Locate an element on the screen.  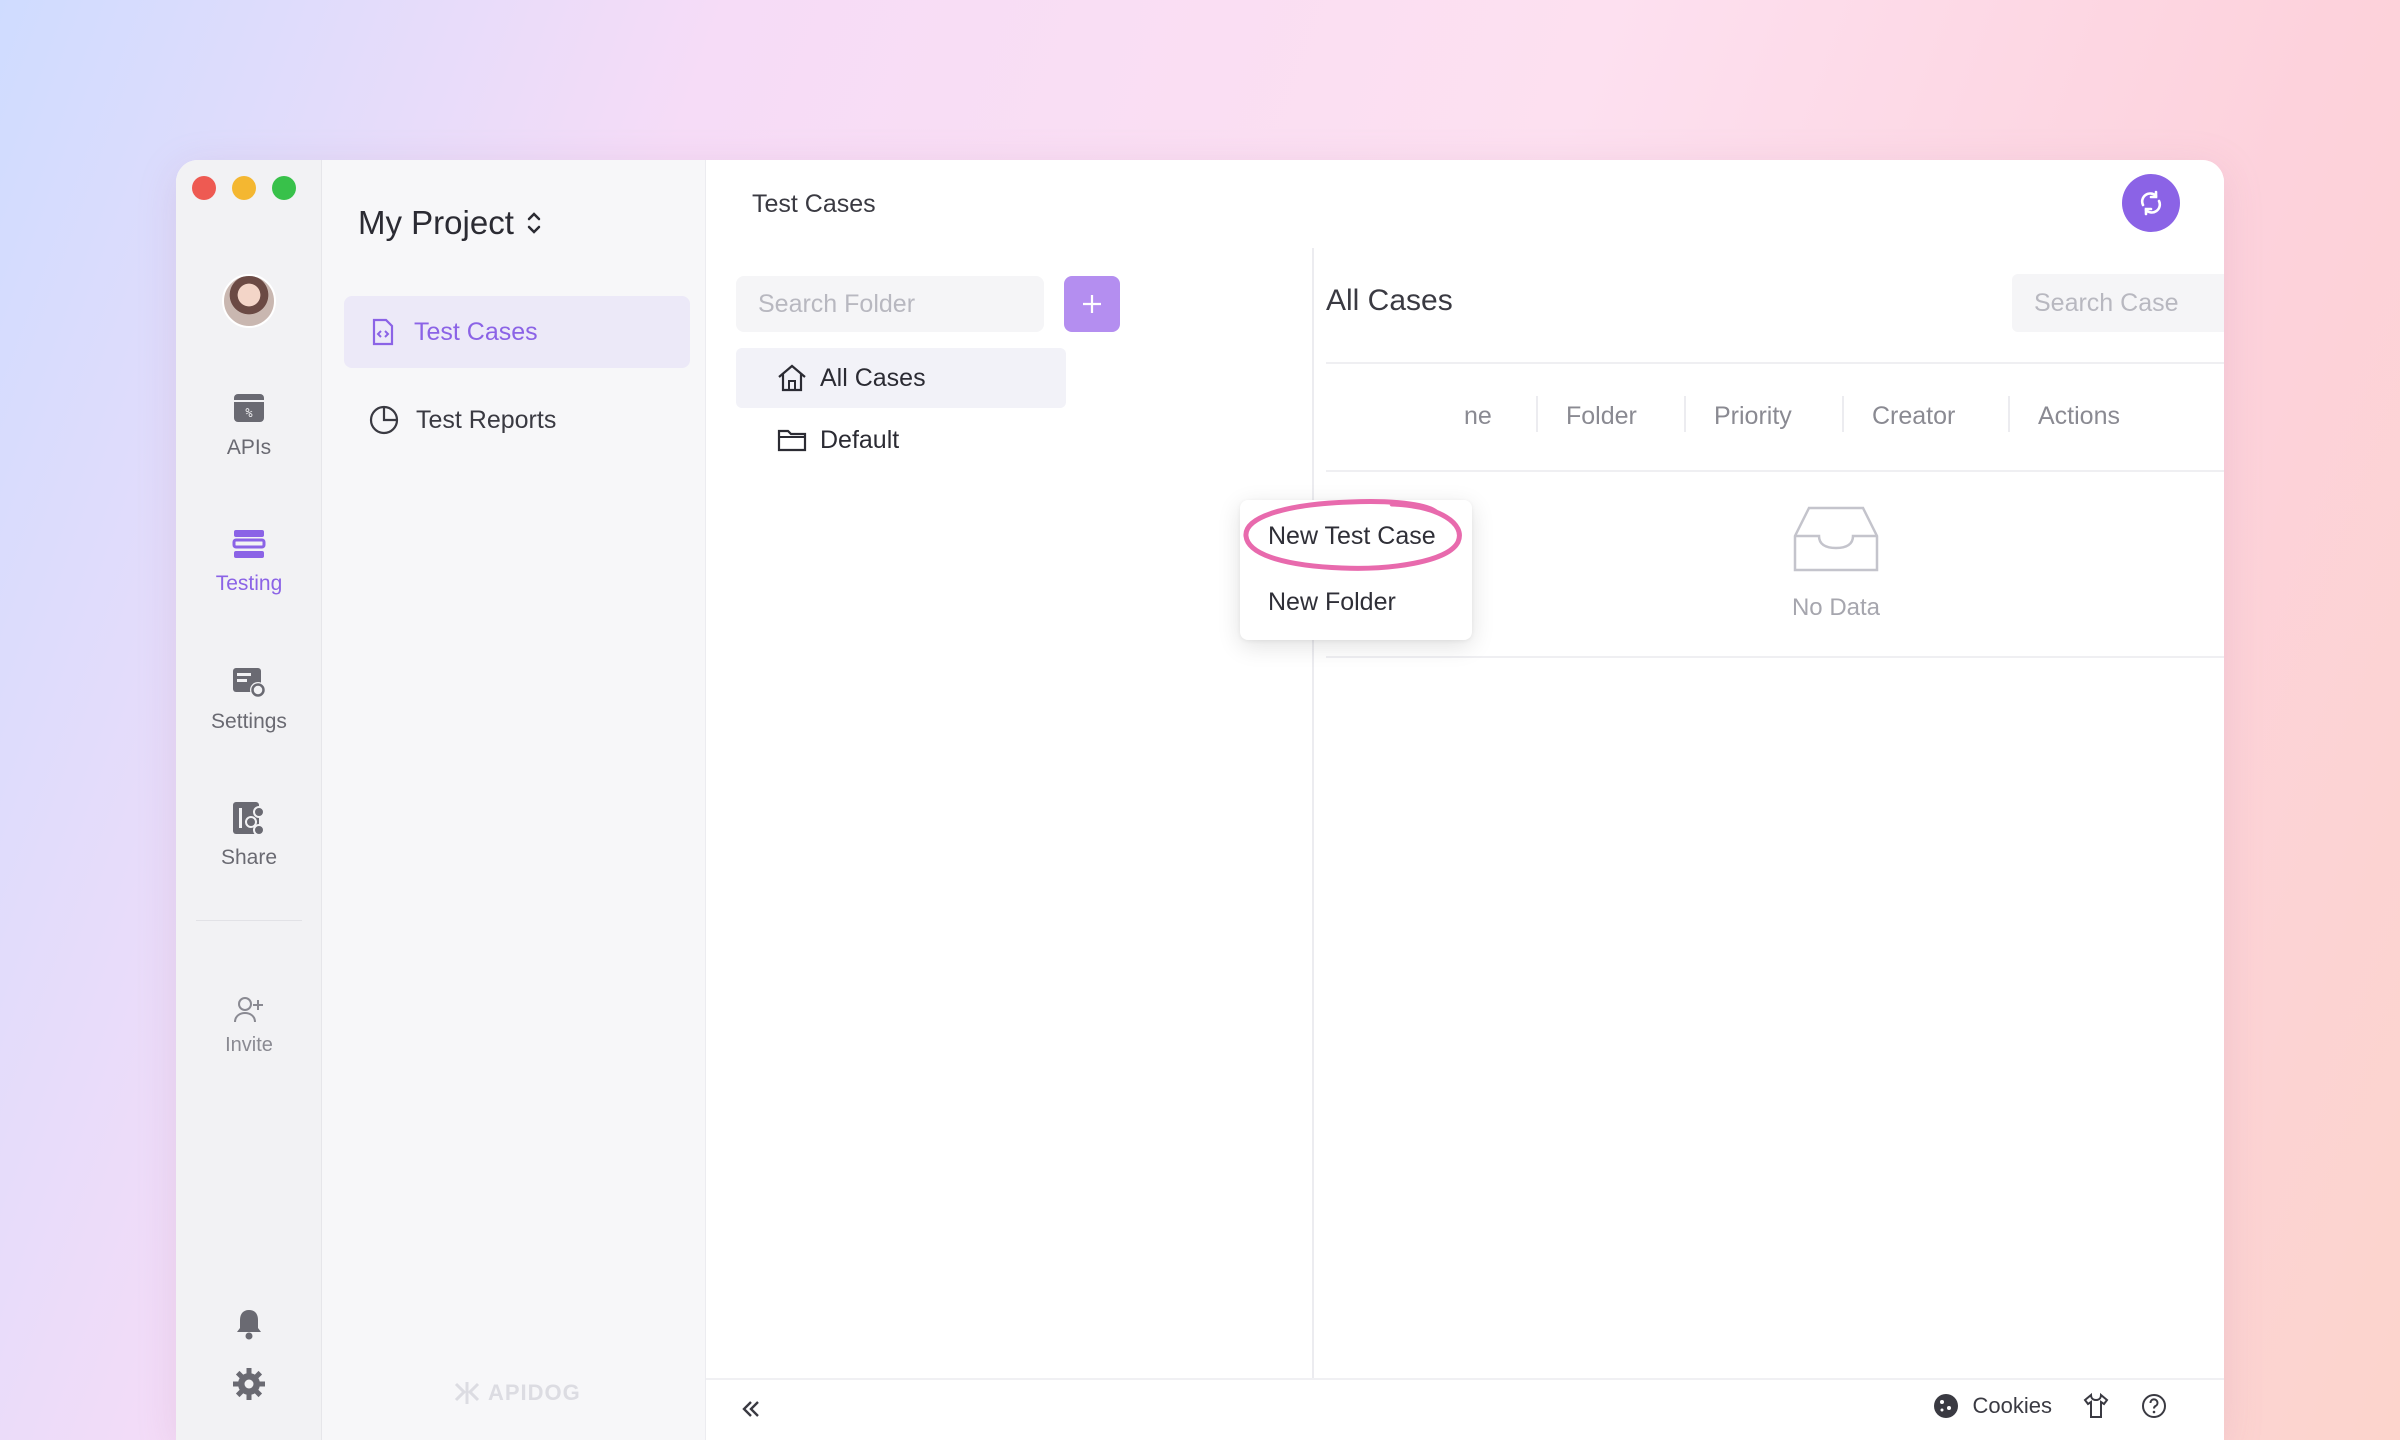
rail-item-label: APIs is located at coordinates (249, 447).